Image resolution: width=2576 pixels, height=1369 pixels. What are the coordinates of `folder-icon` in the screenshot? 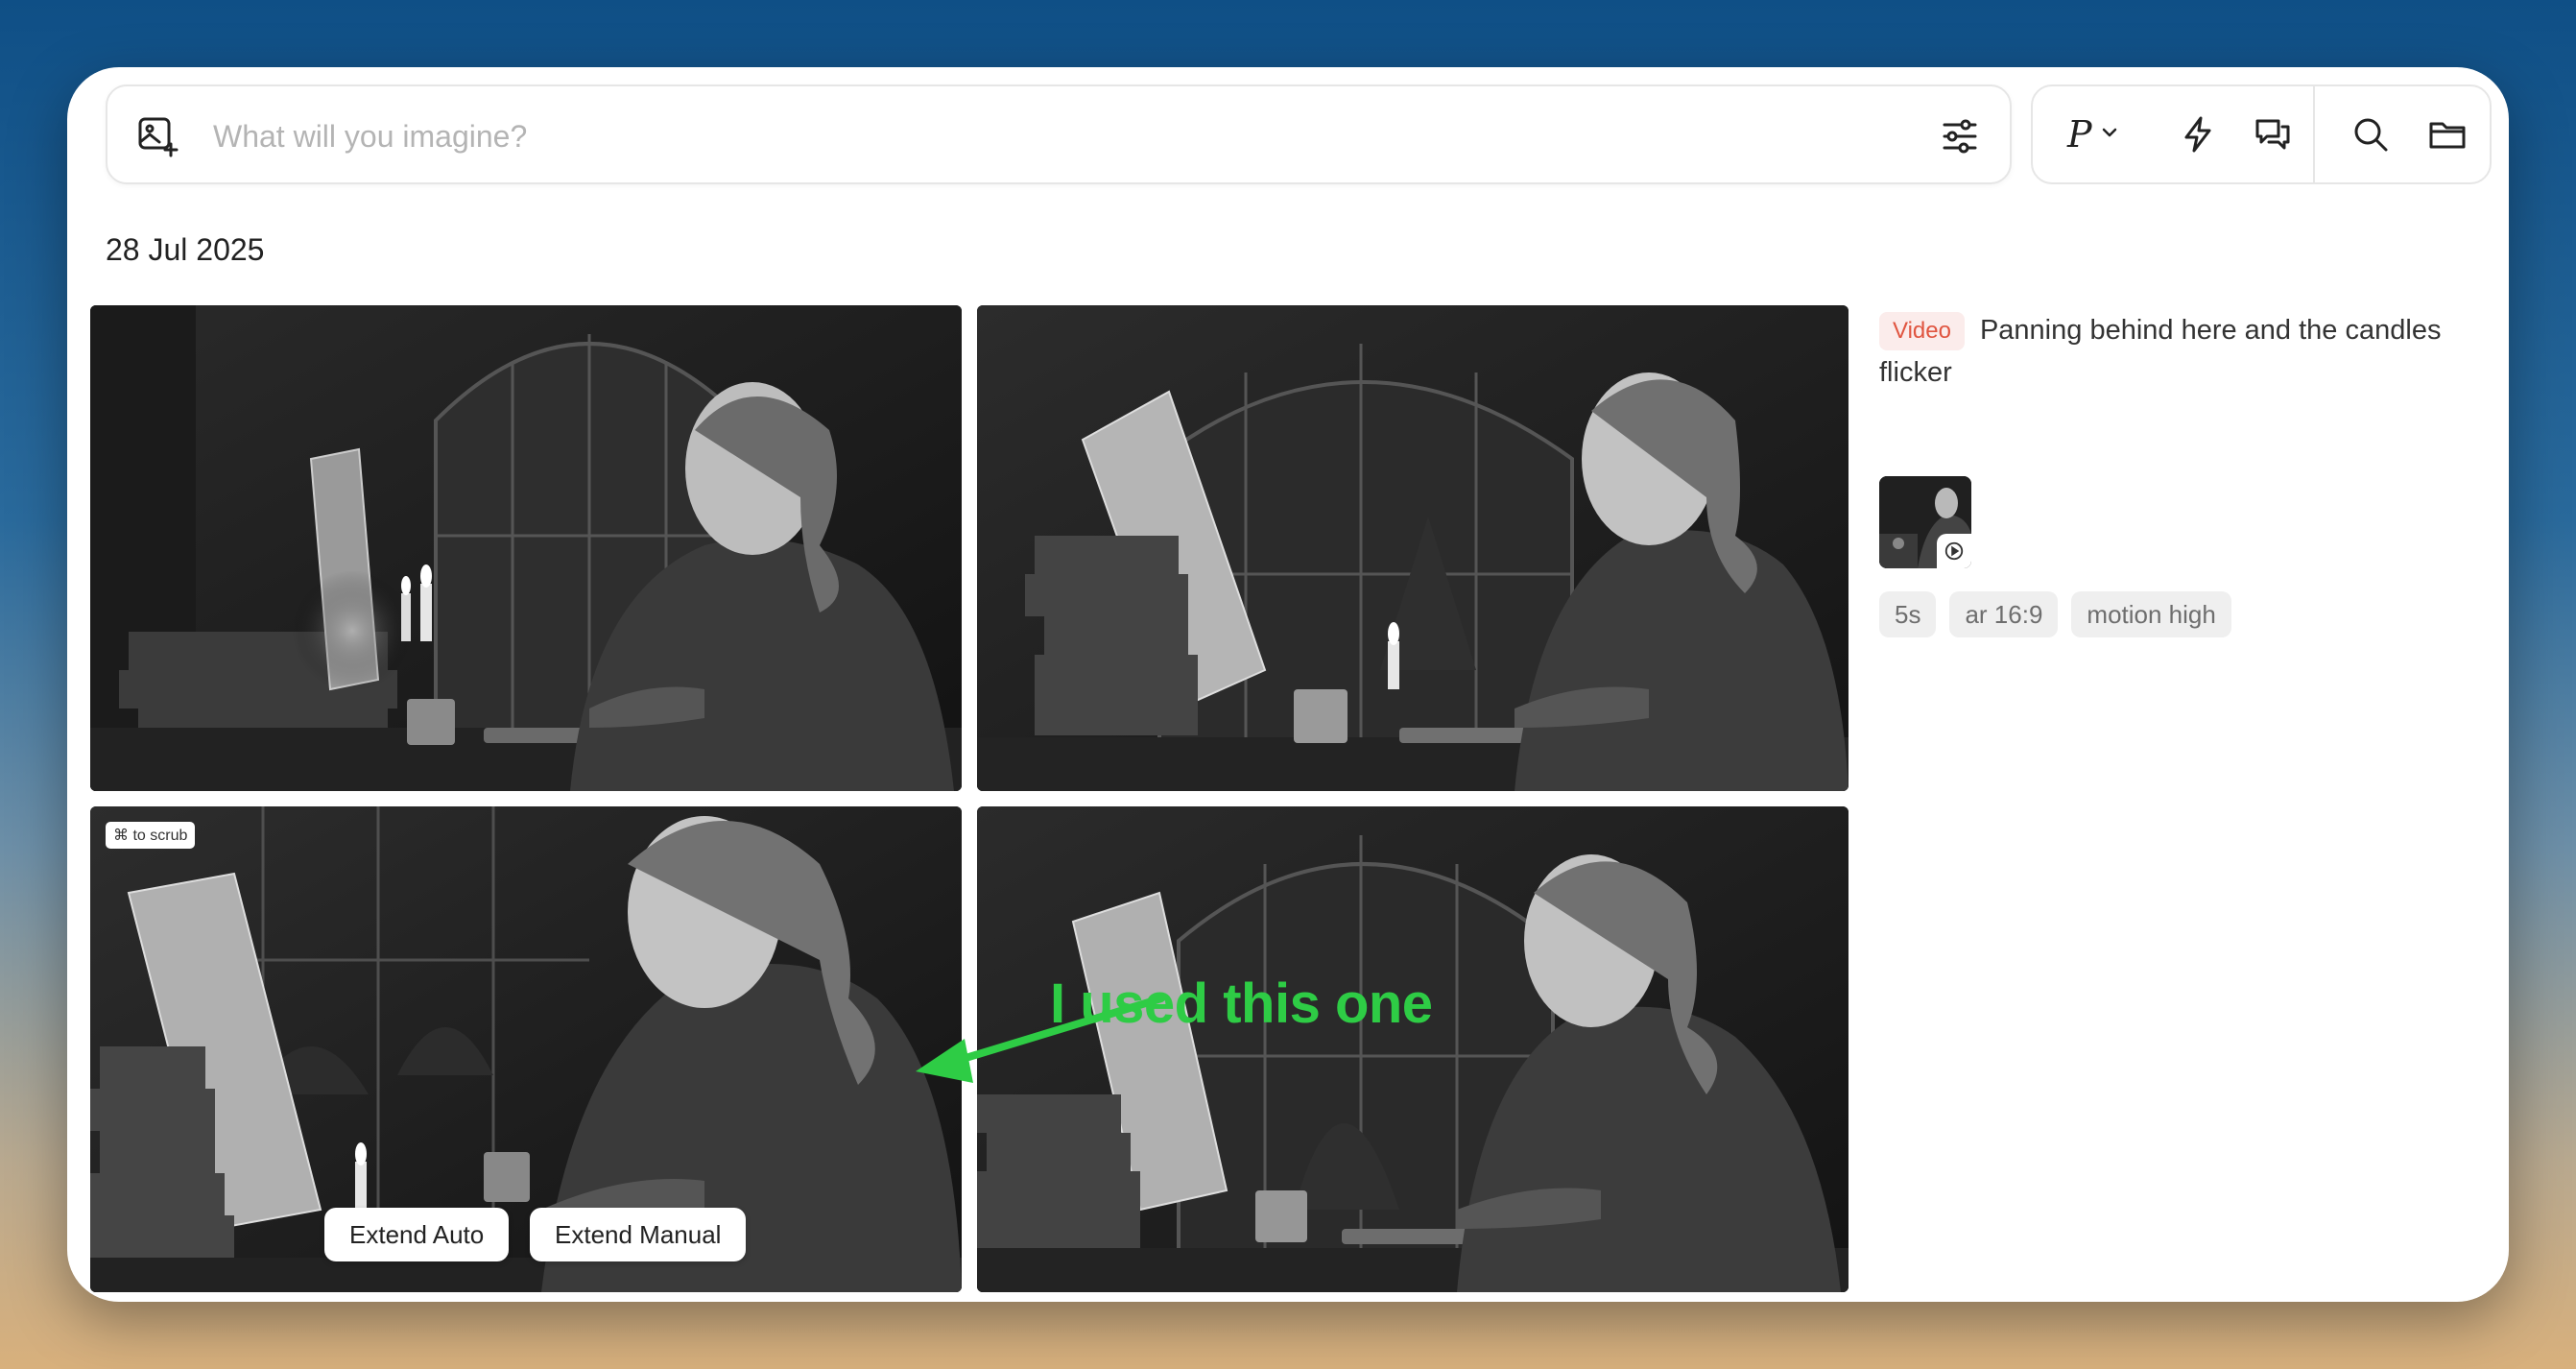 It's located at (2447, 135).